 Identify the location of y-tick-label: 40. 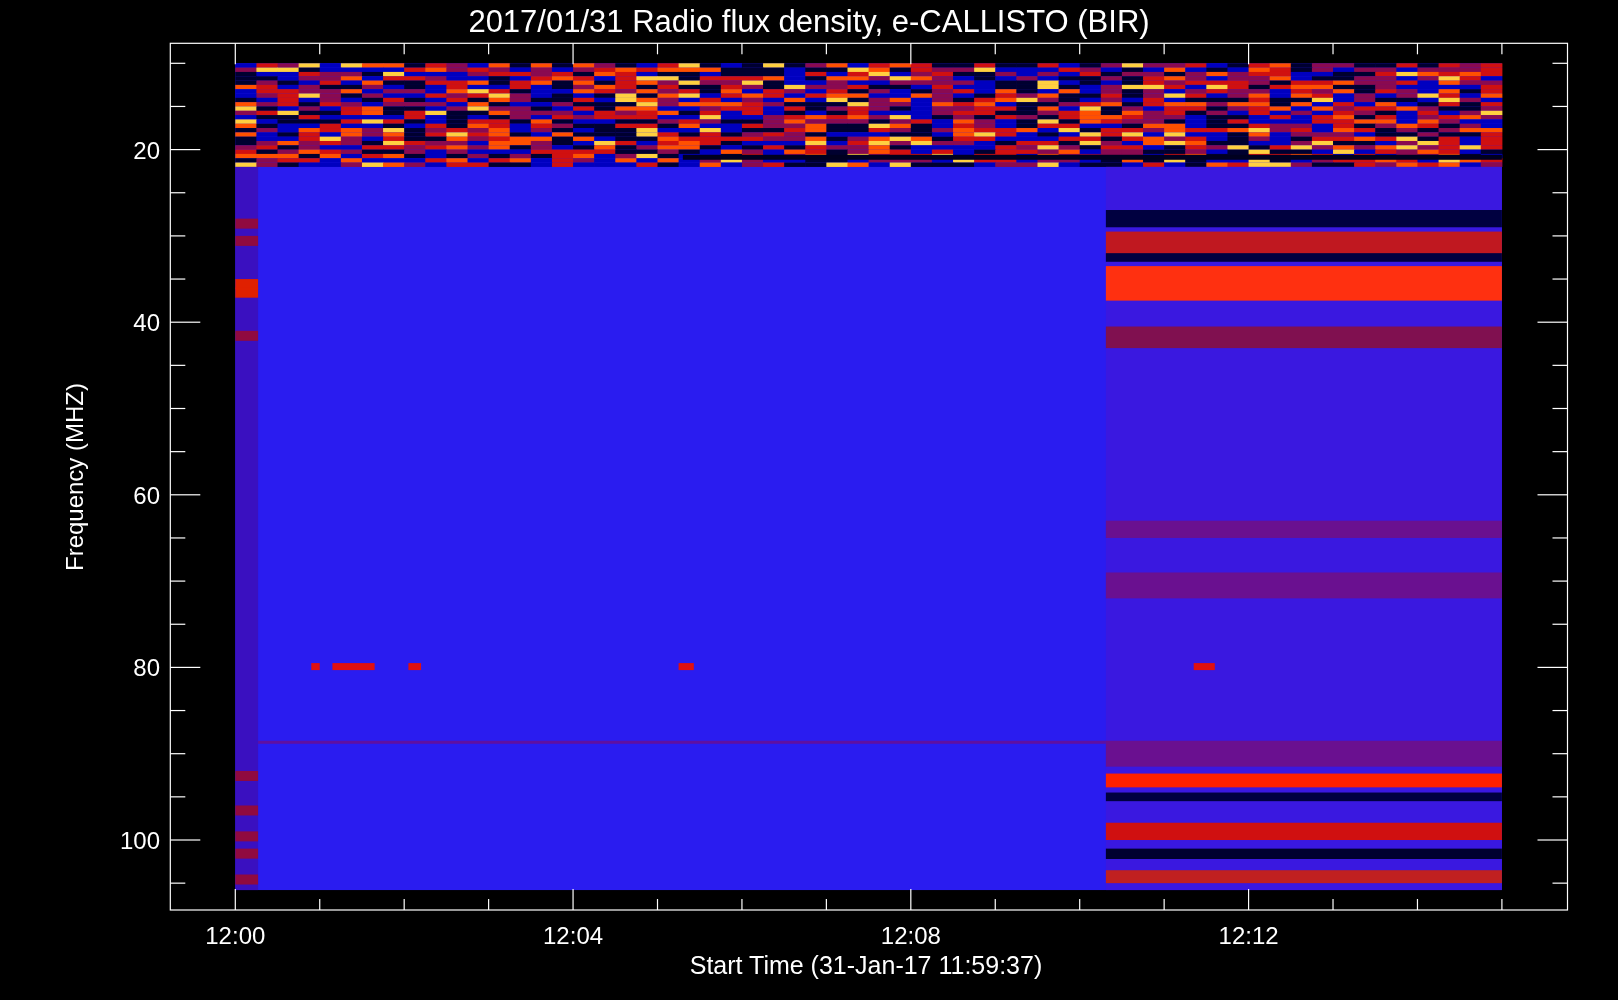
(146, 323).